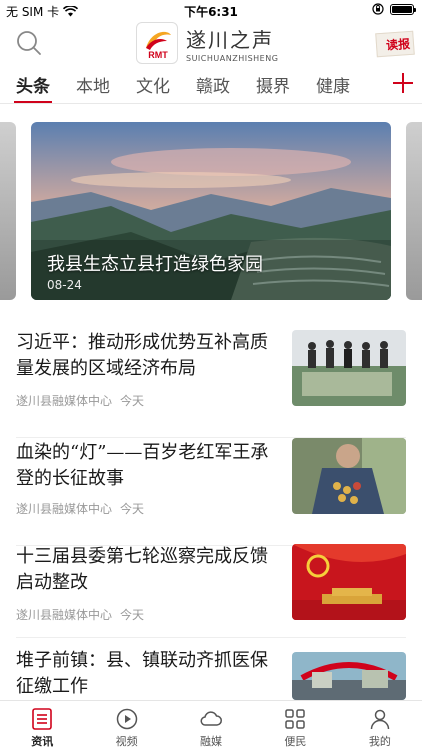 This screenshot has width=422, height=750. I want to click on logo-mark-icon: RMT, so click(158, 45).